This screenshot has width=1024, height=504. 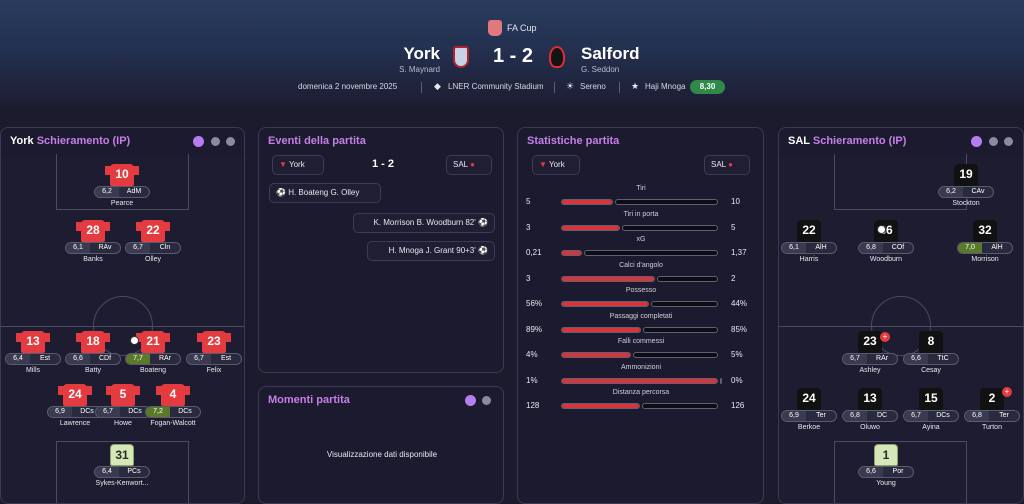 What do you see at coordinates (739, 329) in the screenshot?
I see `stat-away-value: 85%` at bounding box center [739, 329].